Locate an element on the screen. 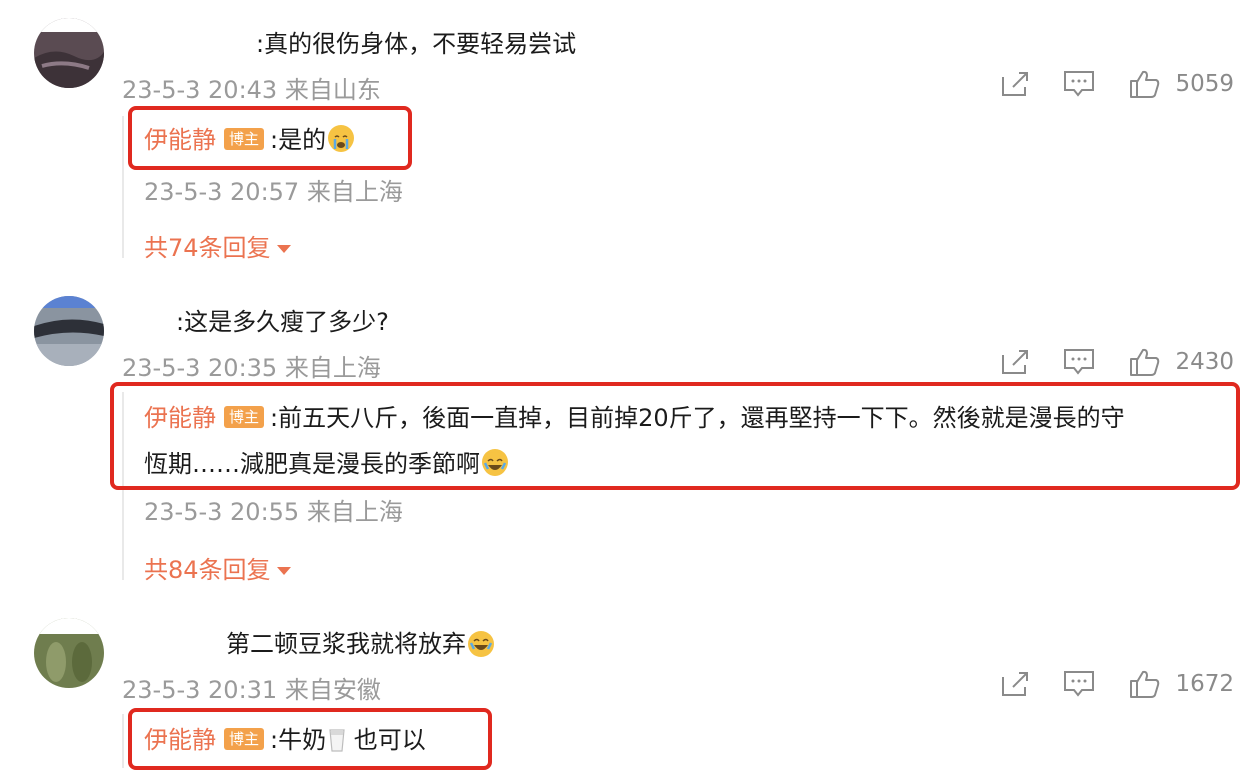  reply-meta: 23-5-3 20:57 来自上海 is located at coordinates (273, 189).